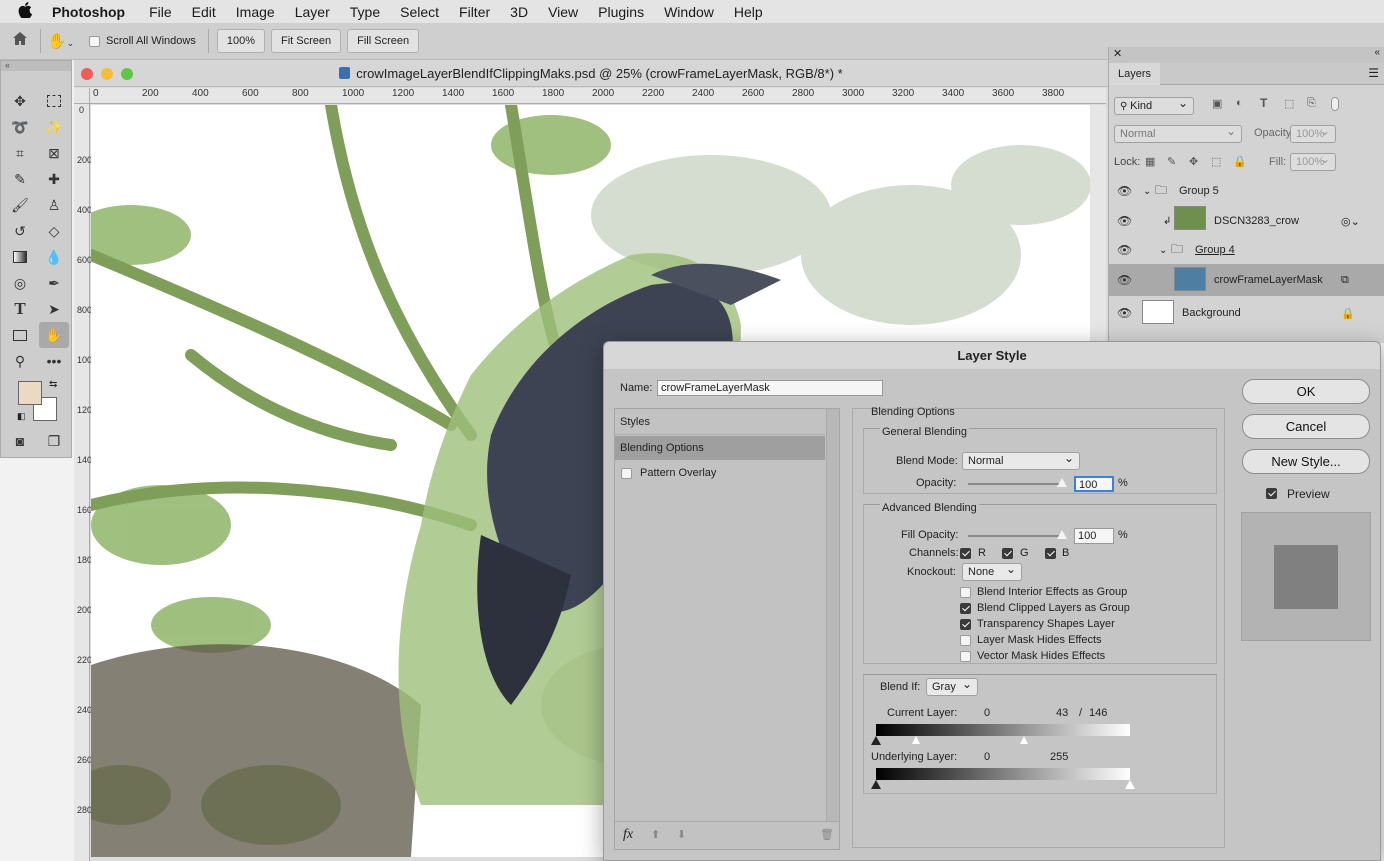  Describe the element at coordinates (965, 624) in the screenshot. I see `transparency-shapes-checkbox` at that location.